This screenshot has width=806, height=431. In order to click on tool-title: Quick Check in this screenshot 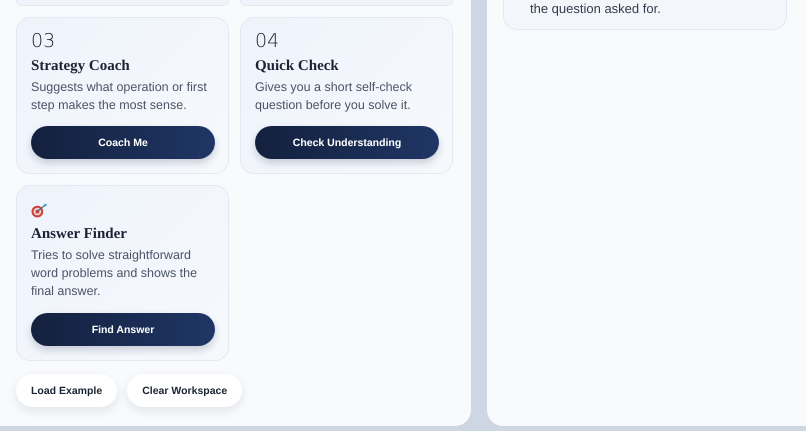, I will do `click(297, 66)`.